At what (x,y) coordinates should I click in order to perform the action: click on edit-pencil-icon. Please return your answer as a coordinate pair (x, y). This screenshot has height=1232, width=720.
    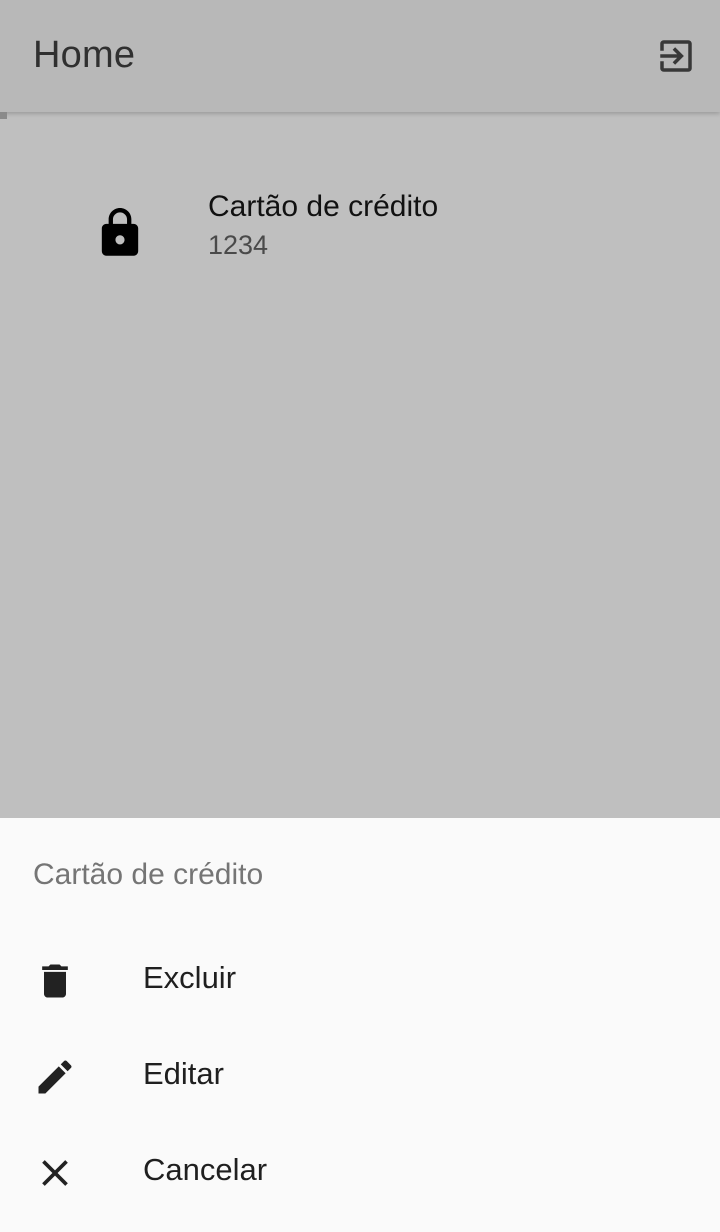
    Looking at the image, I should click on (55, 1077).